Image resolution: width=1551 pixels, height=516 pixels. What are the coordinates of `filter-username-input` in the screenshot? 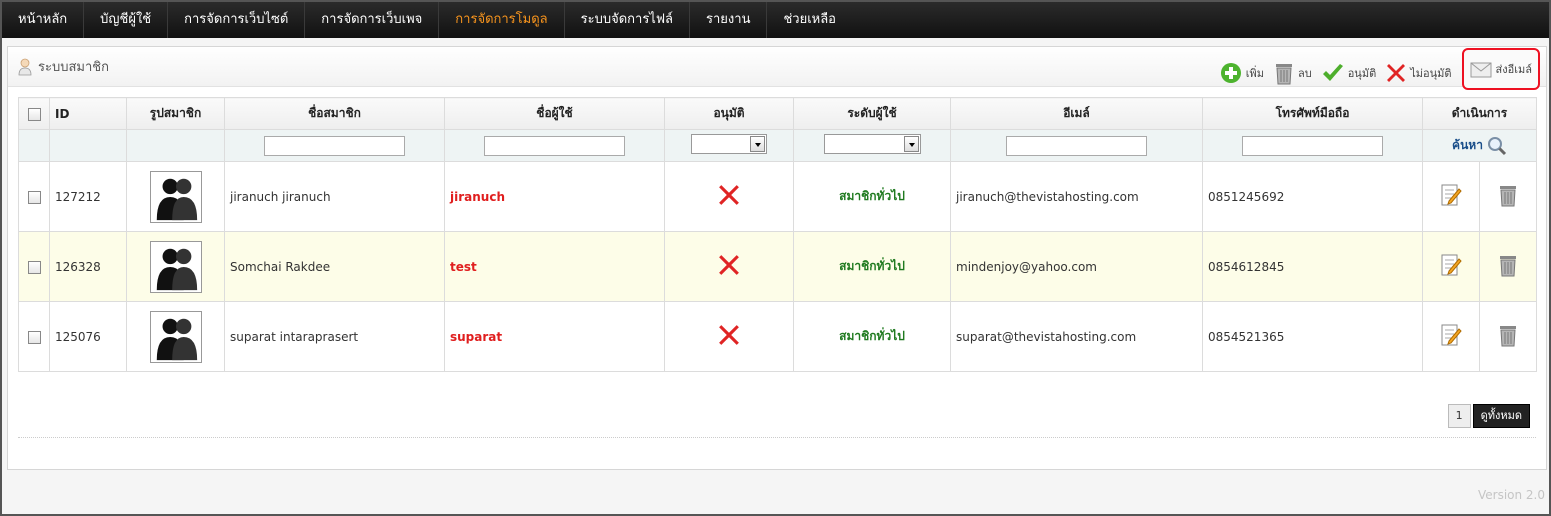 It's located at (554, 145).